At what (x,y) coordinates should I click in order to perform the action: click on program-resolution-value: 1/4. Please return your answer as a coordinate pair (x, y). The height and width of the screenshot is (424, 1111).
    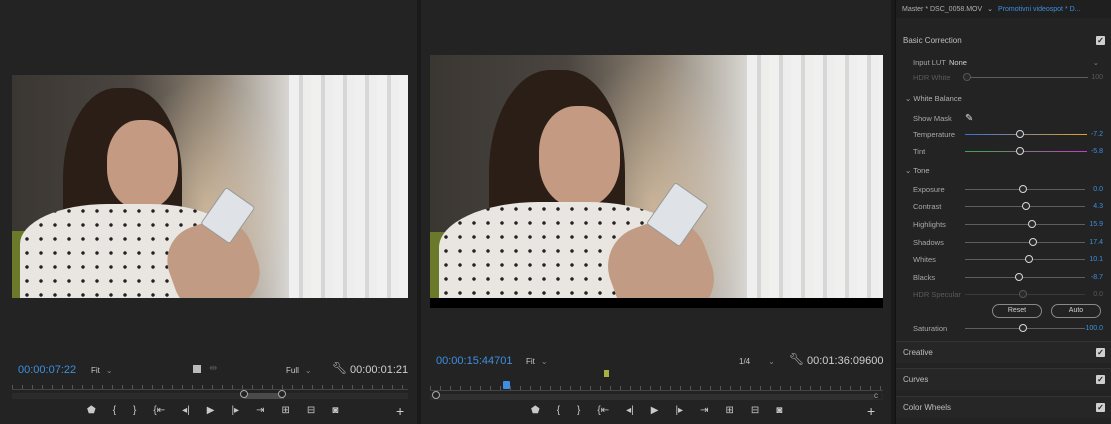
    Looking at the image, I should click on (745, 361).